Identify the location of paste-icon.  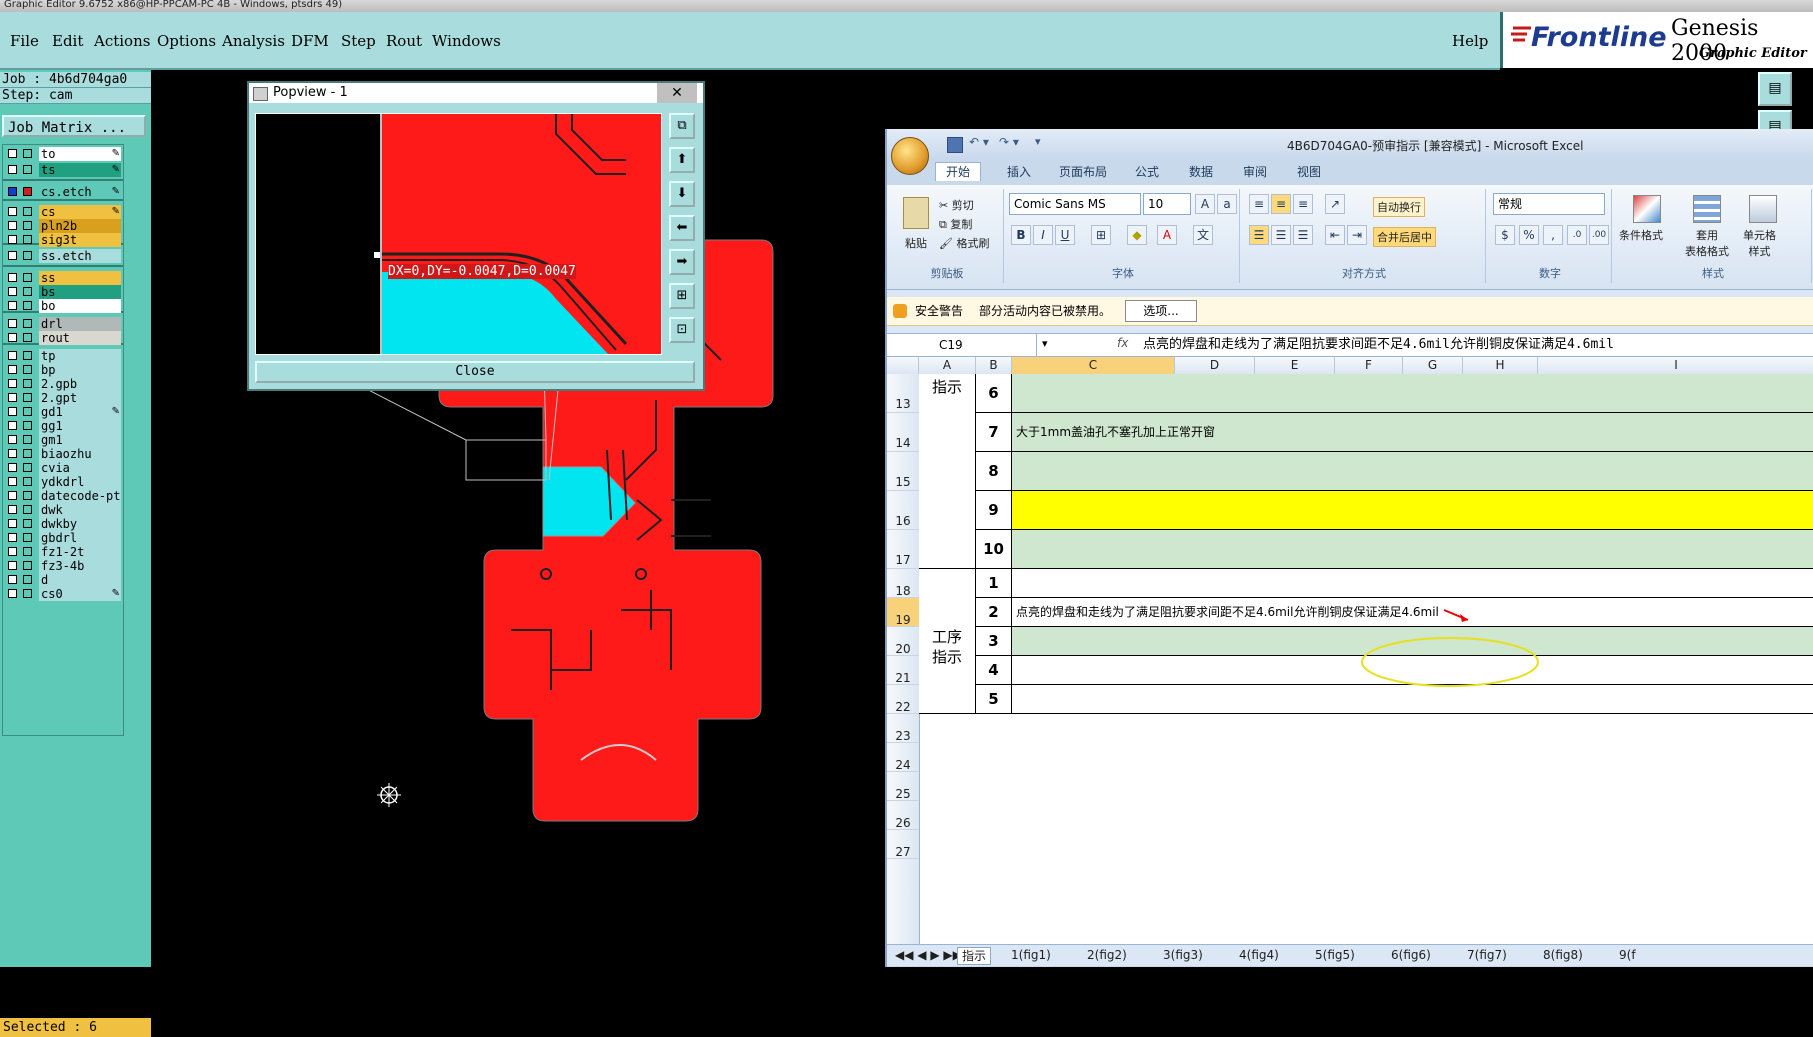
(916, 213).